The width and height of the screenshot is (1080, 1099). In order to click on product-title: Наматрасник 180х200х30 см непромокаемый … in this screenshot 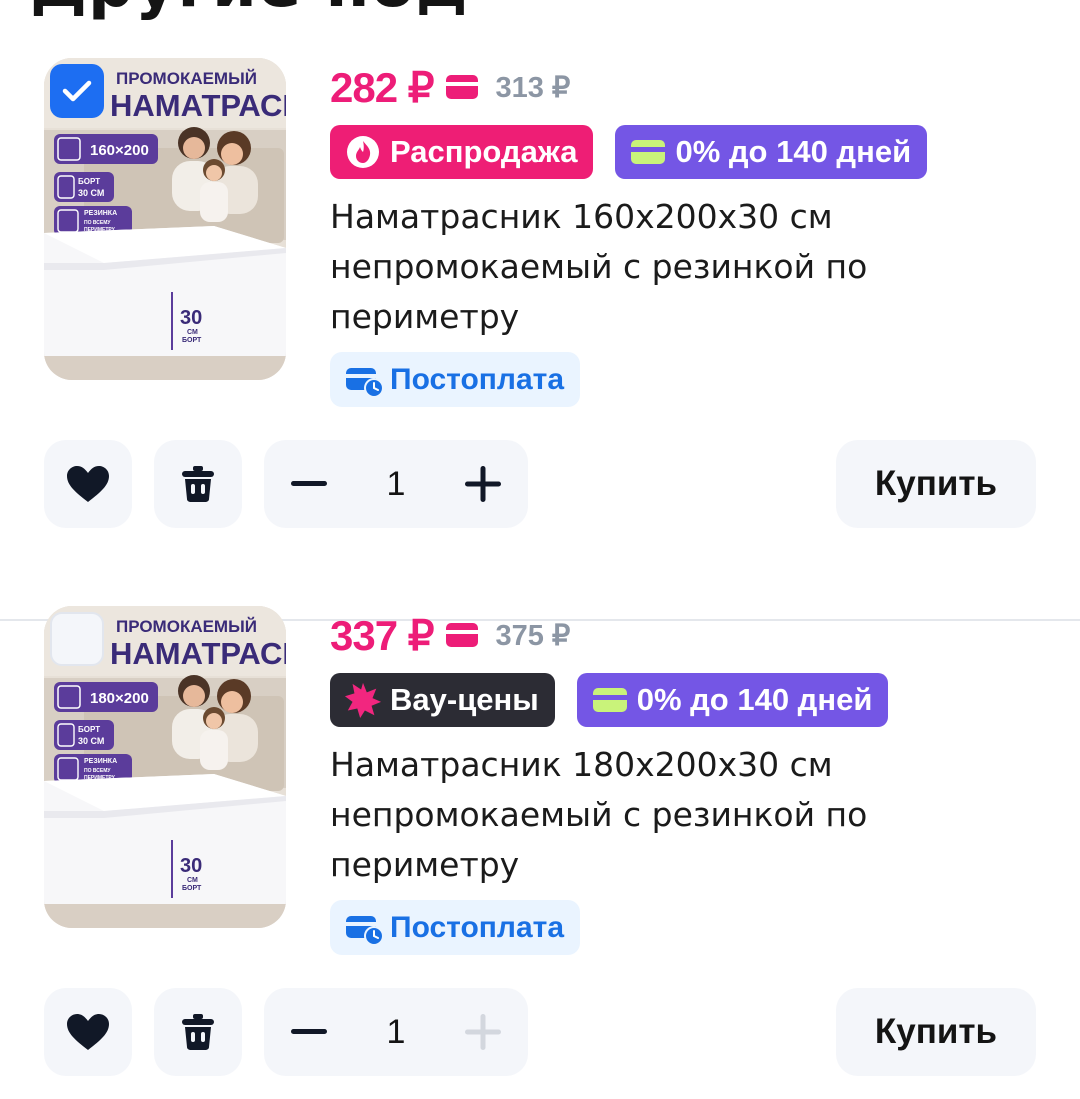, I will do `click(680, 815)`.